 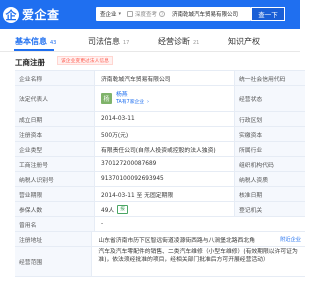 I want to click on table-row: 法定代表人 杨 杨燕 TA有7家企业 › 经营状态, so click(x=160, y=99).